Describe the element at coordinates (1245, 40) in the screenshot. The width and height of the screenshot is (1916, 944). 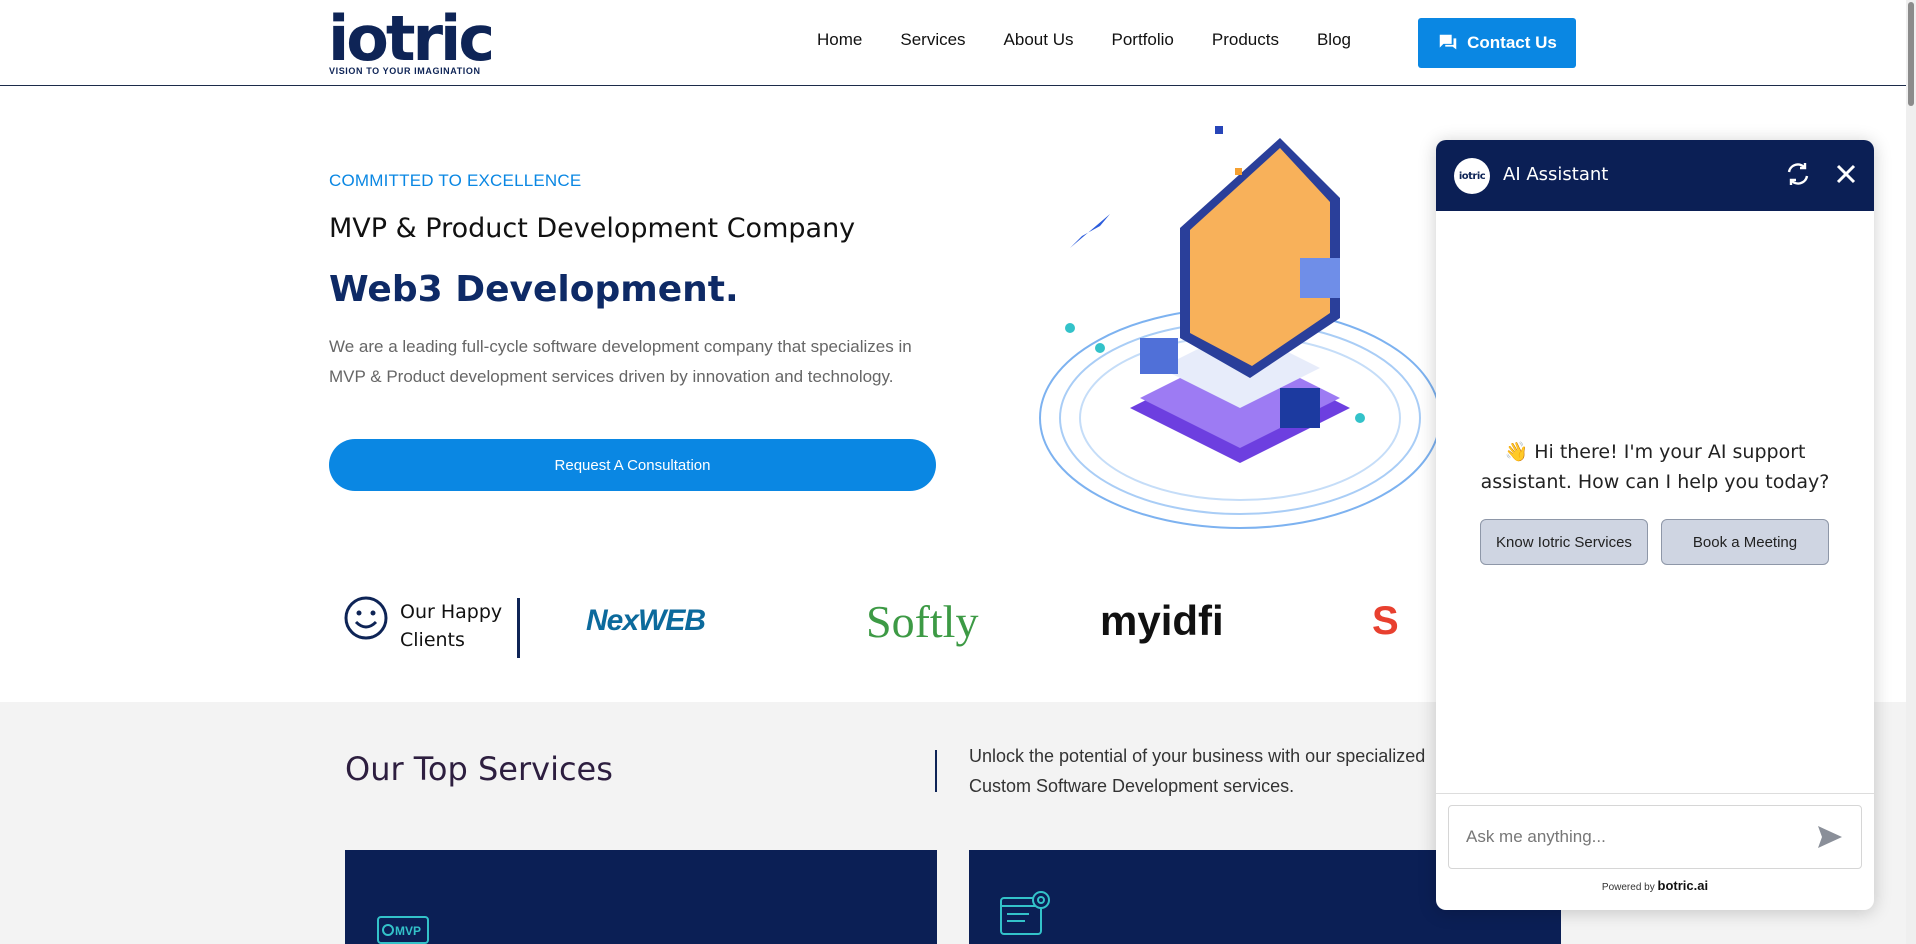
I see `nav-products: Products` at that location.